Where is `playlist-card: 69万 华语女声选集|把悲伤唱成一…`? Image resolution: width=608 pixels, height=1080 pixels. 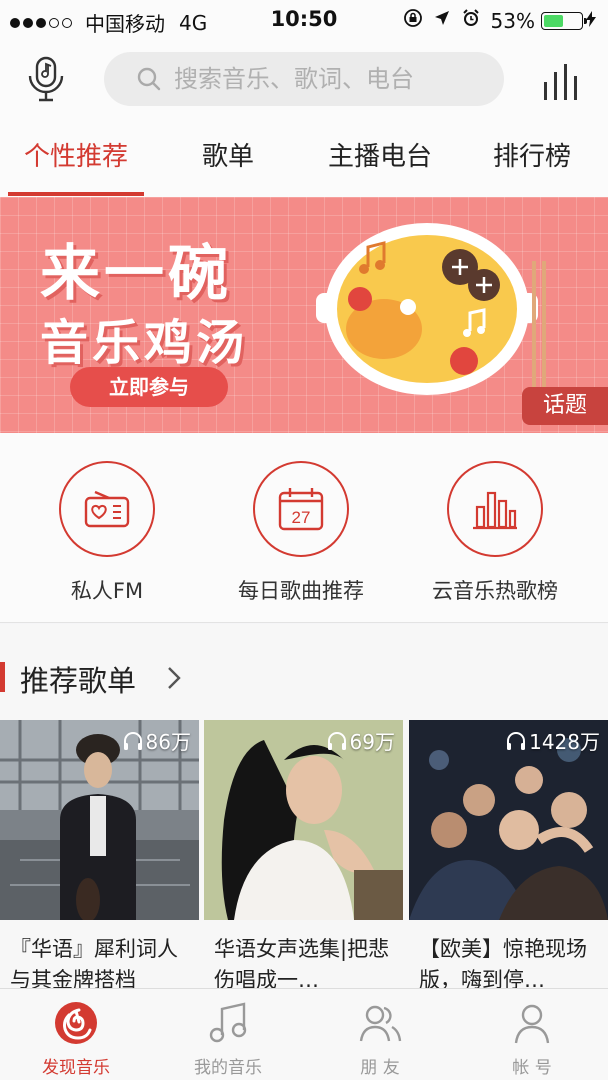 playlist-card: 69万 华语女声选集|把悲伤唱成一… is located at coordinates (303, 858).